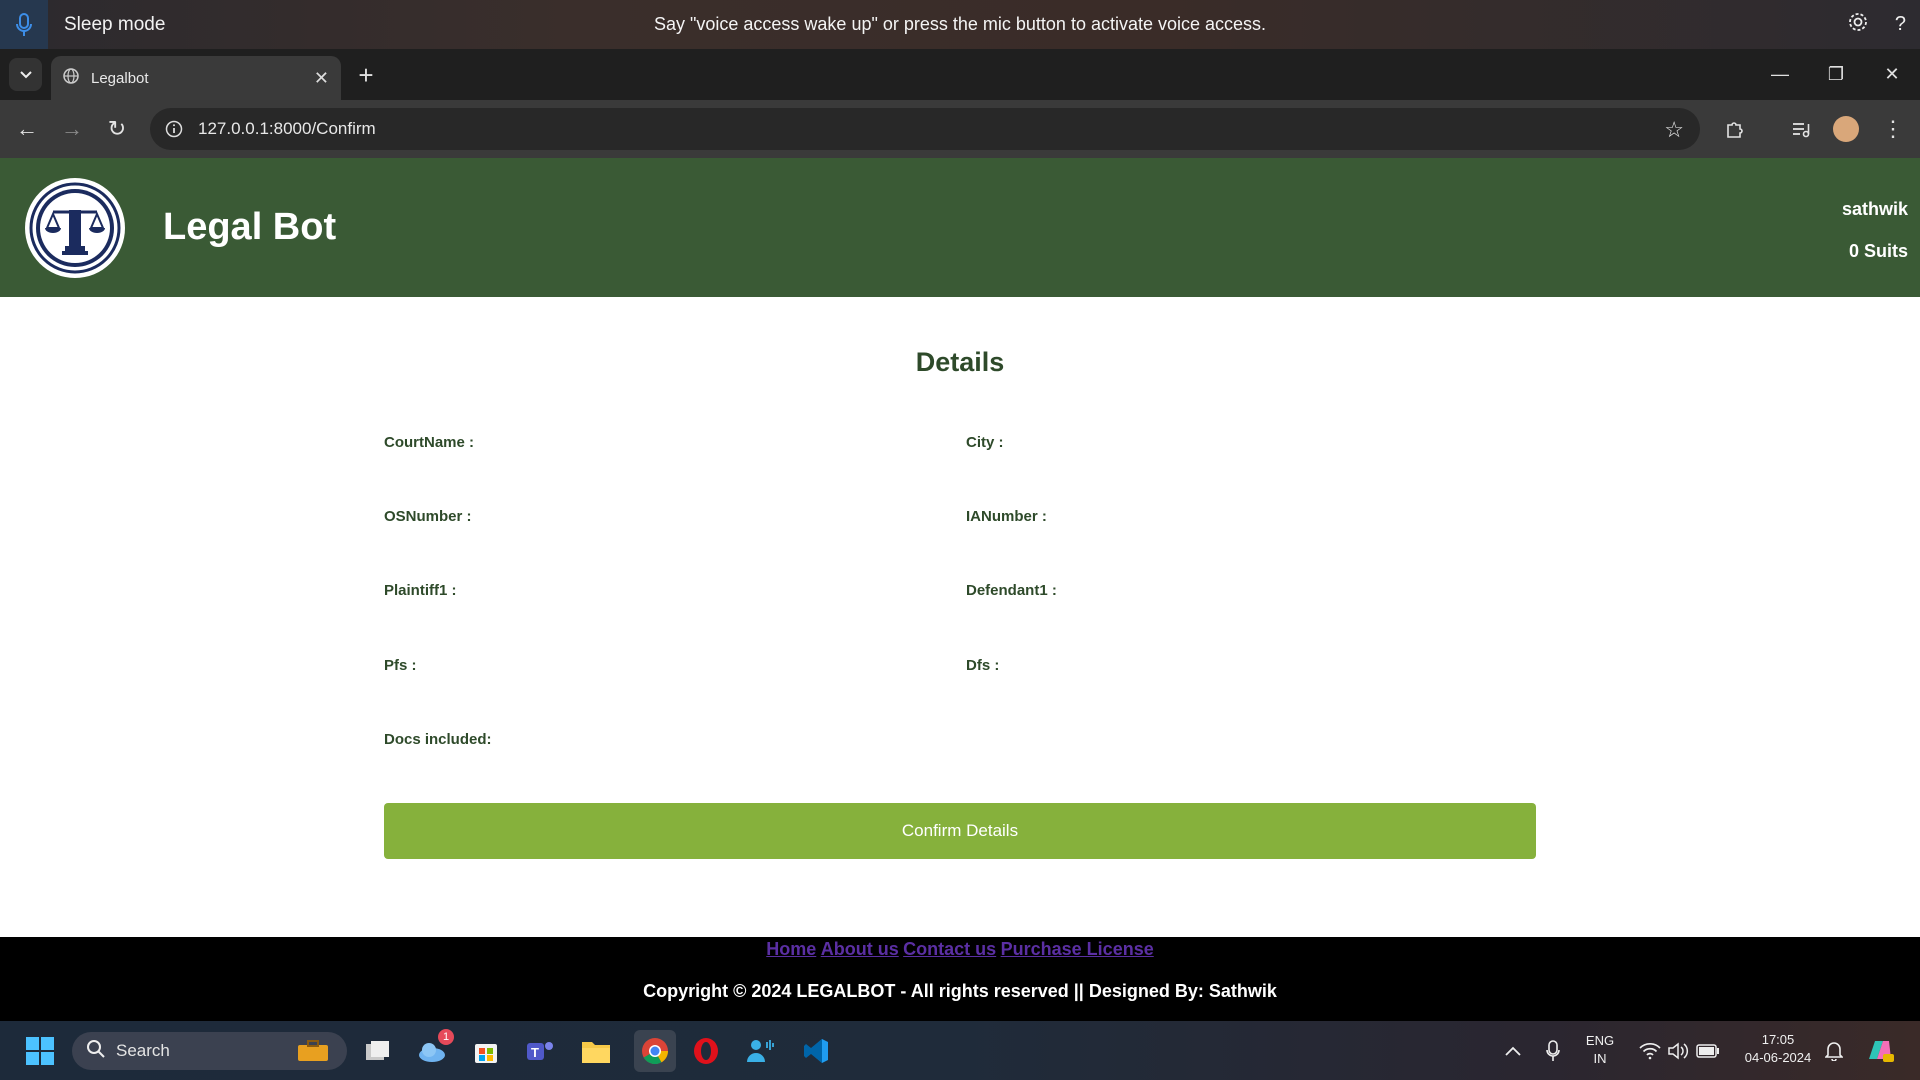 Image resolution: width=1920 pixels, height=1080 pixels. I want to click on svg-text: T, so click(535, 1052).